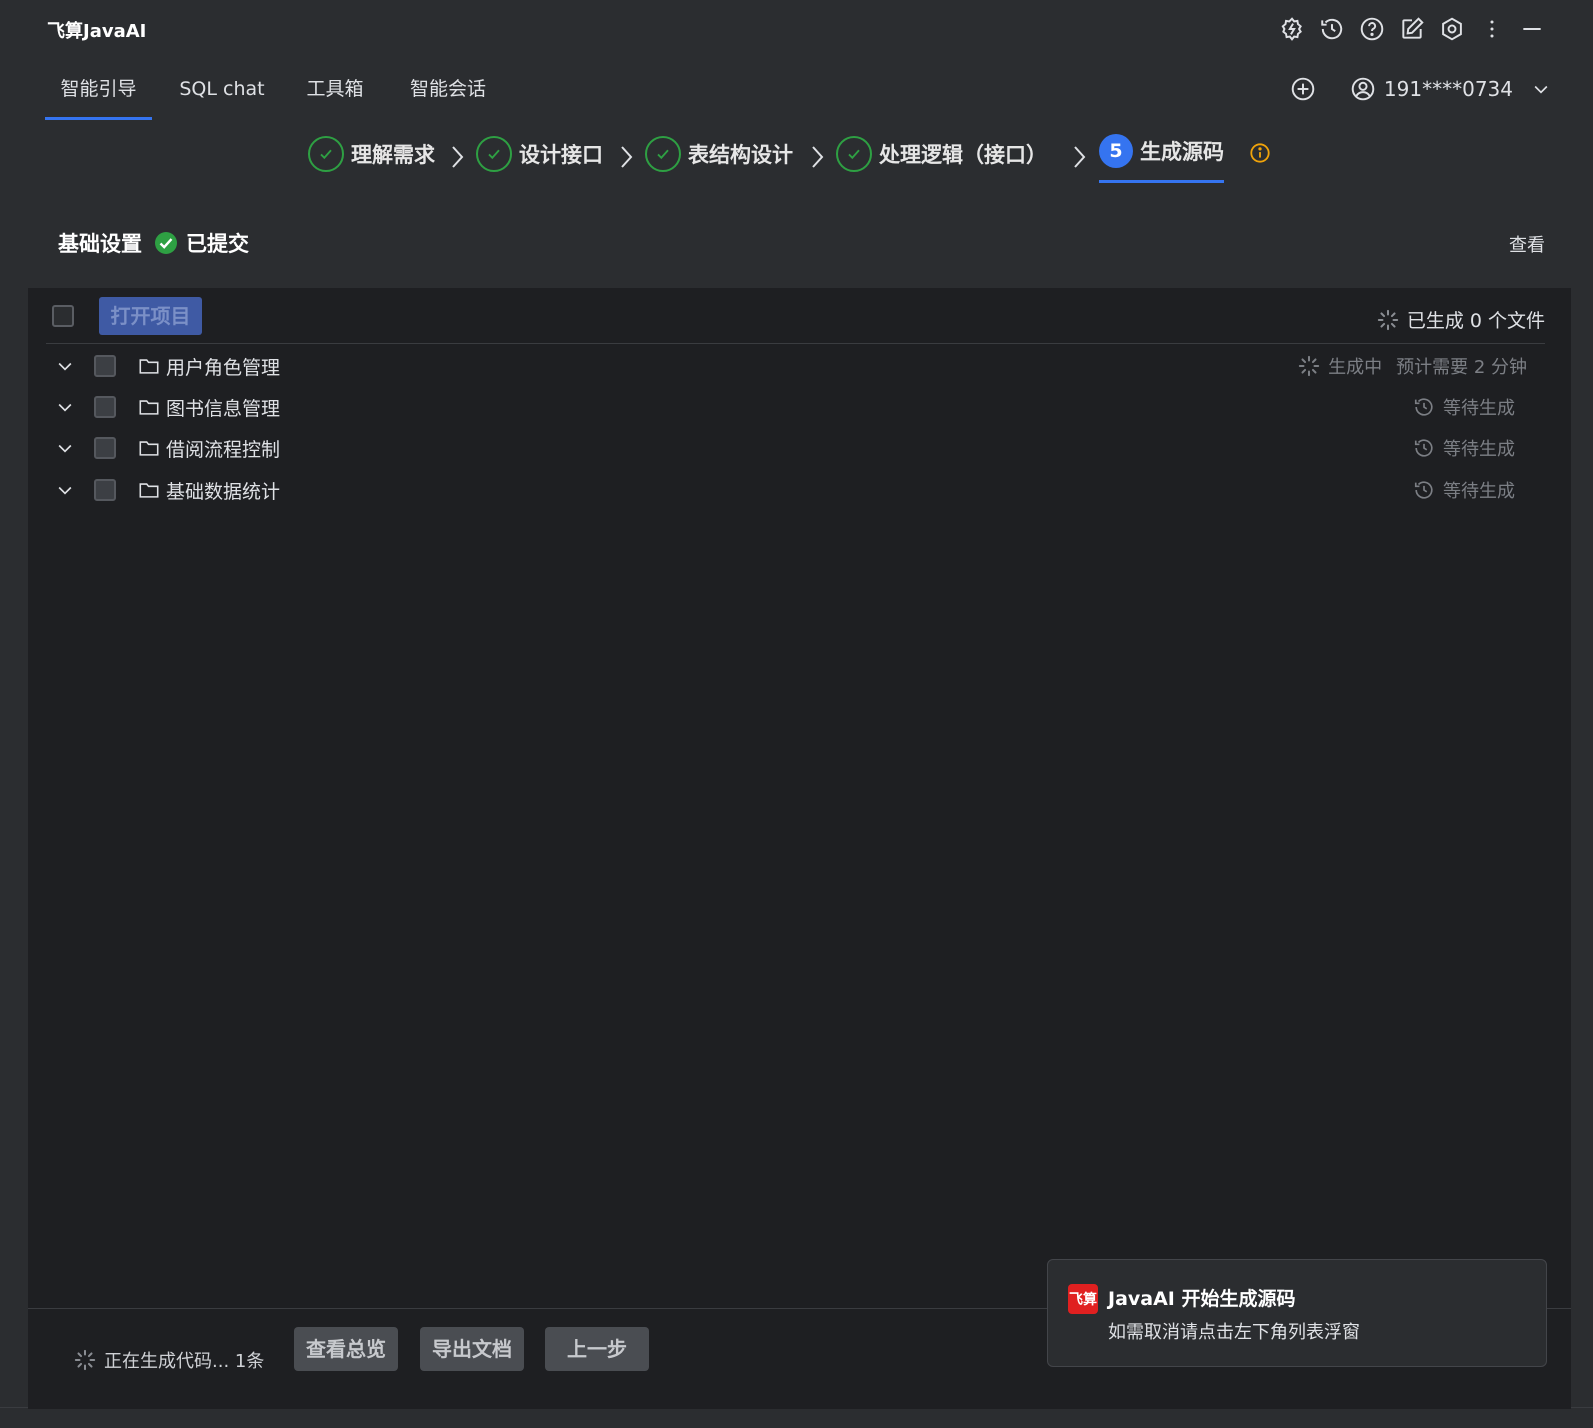 Image resolution: width=1593 pixels, height=1428 pixels. I want to click on toast-message: 如需取消请点击左下角列表浮窗, so click(1234, 1332).